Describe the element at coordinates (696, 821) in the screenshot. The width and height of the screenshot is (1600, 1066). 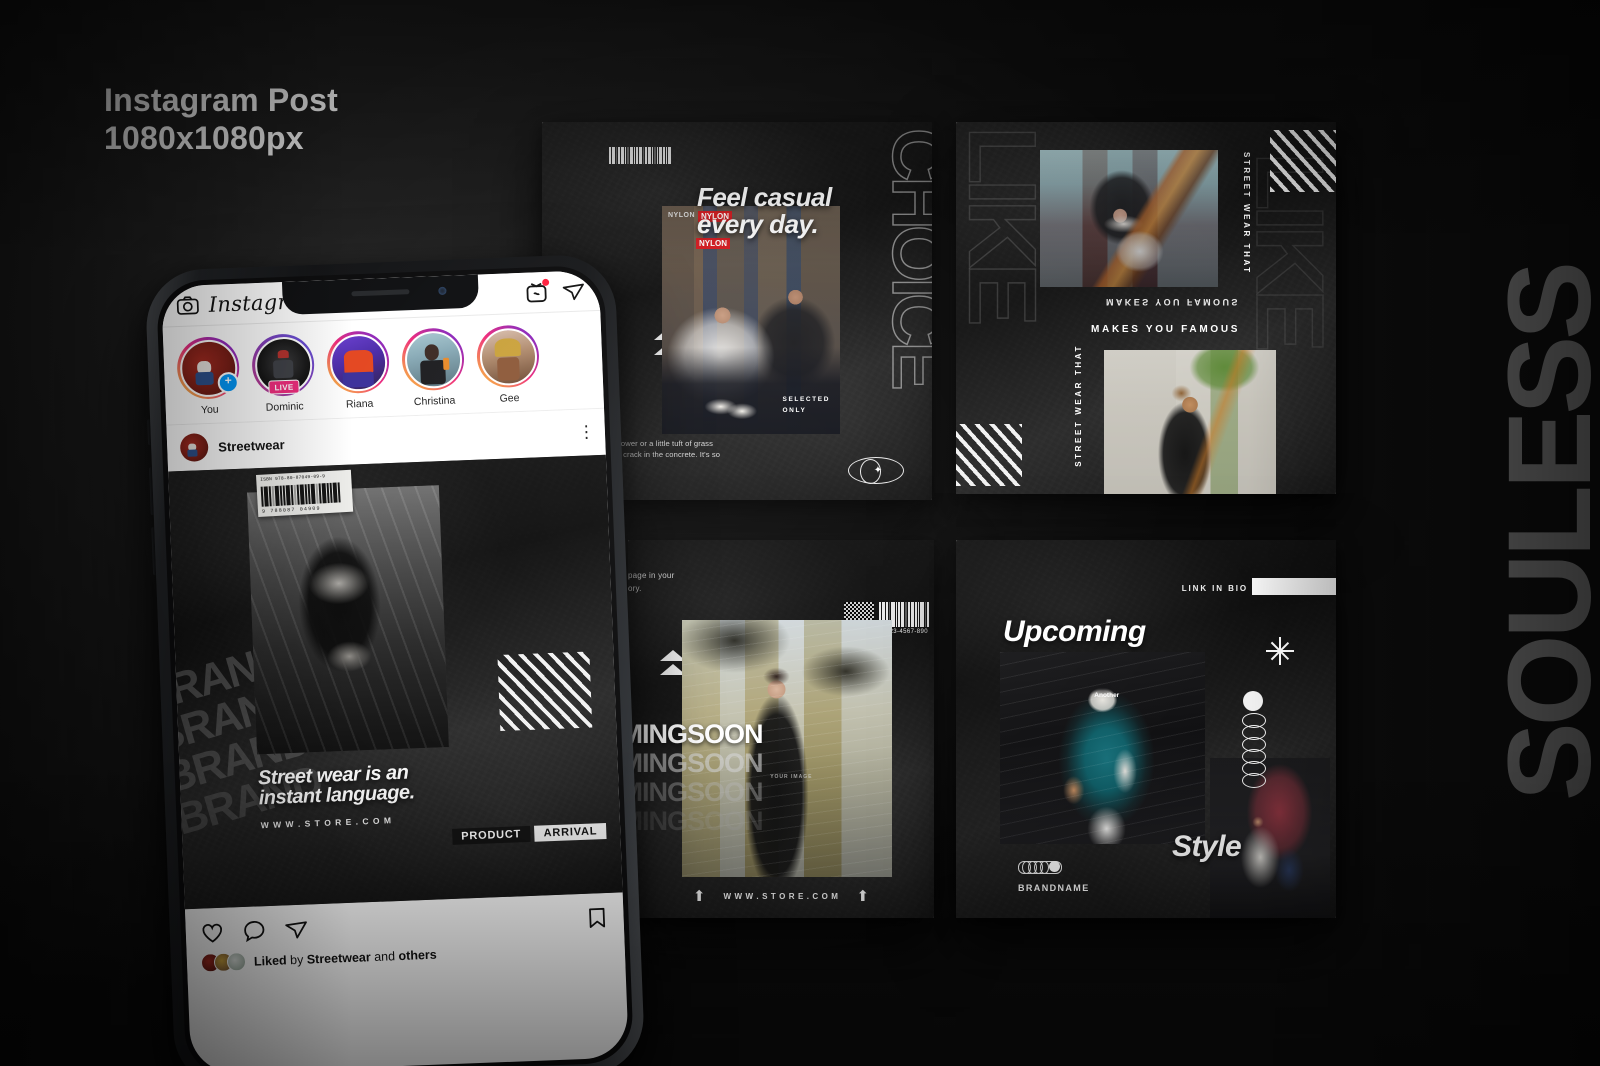
I see `coming-soon-4: COMINGSOON` at that location.